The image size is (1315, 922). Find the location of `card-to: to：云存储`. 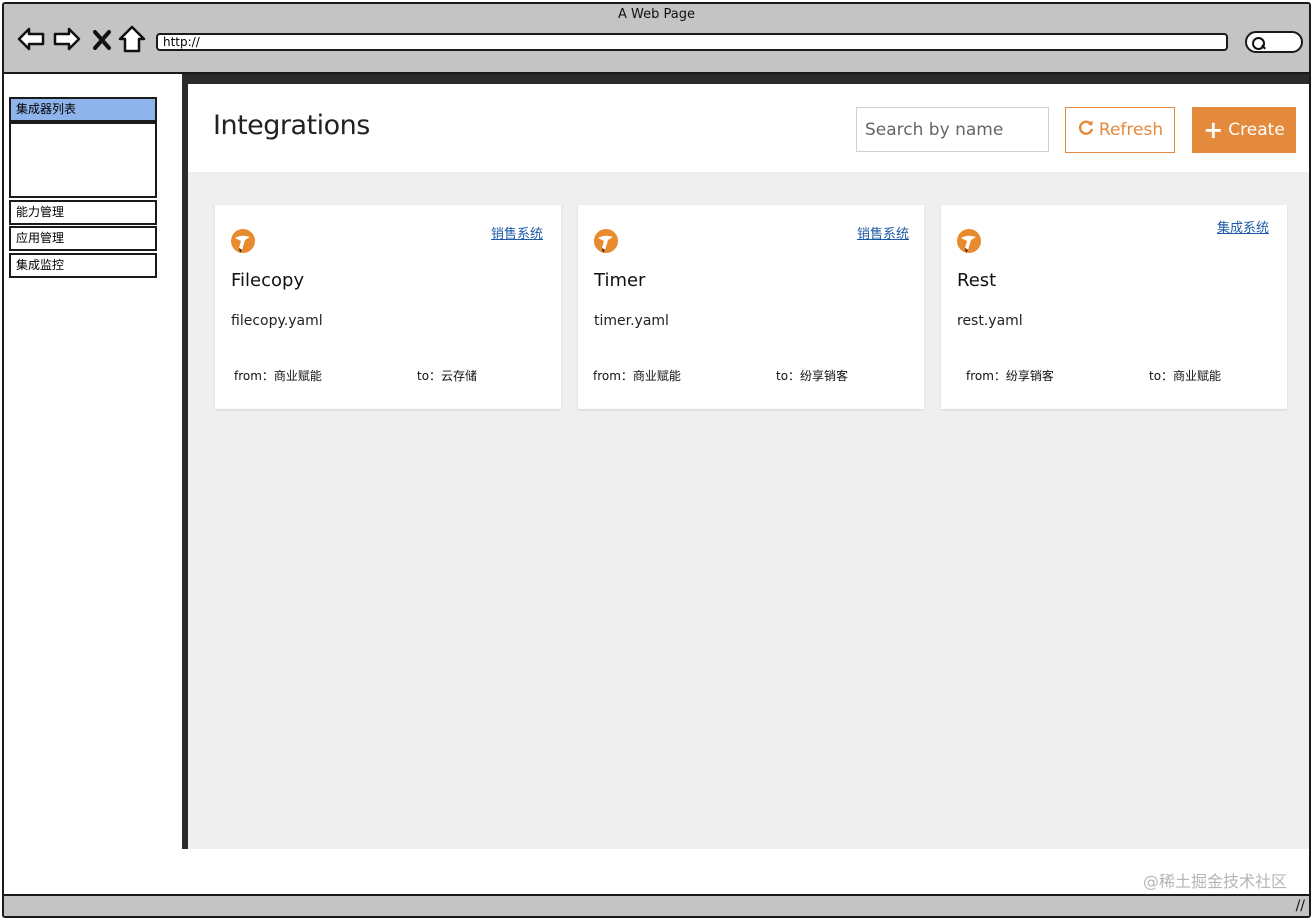

card-to: to：云存储 is located at coordinates (447, 376).